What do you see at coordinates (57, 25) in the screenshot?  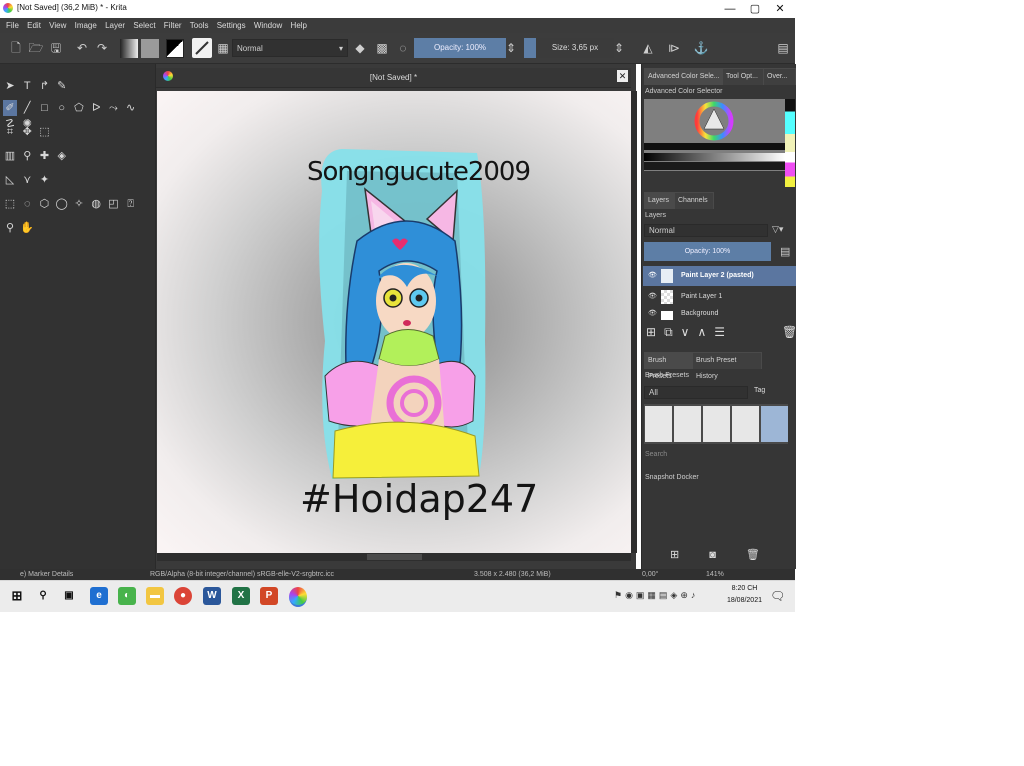 I see `menu-view: View` at bounding box center [57, 25].